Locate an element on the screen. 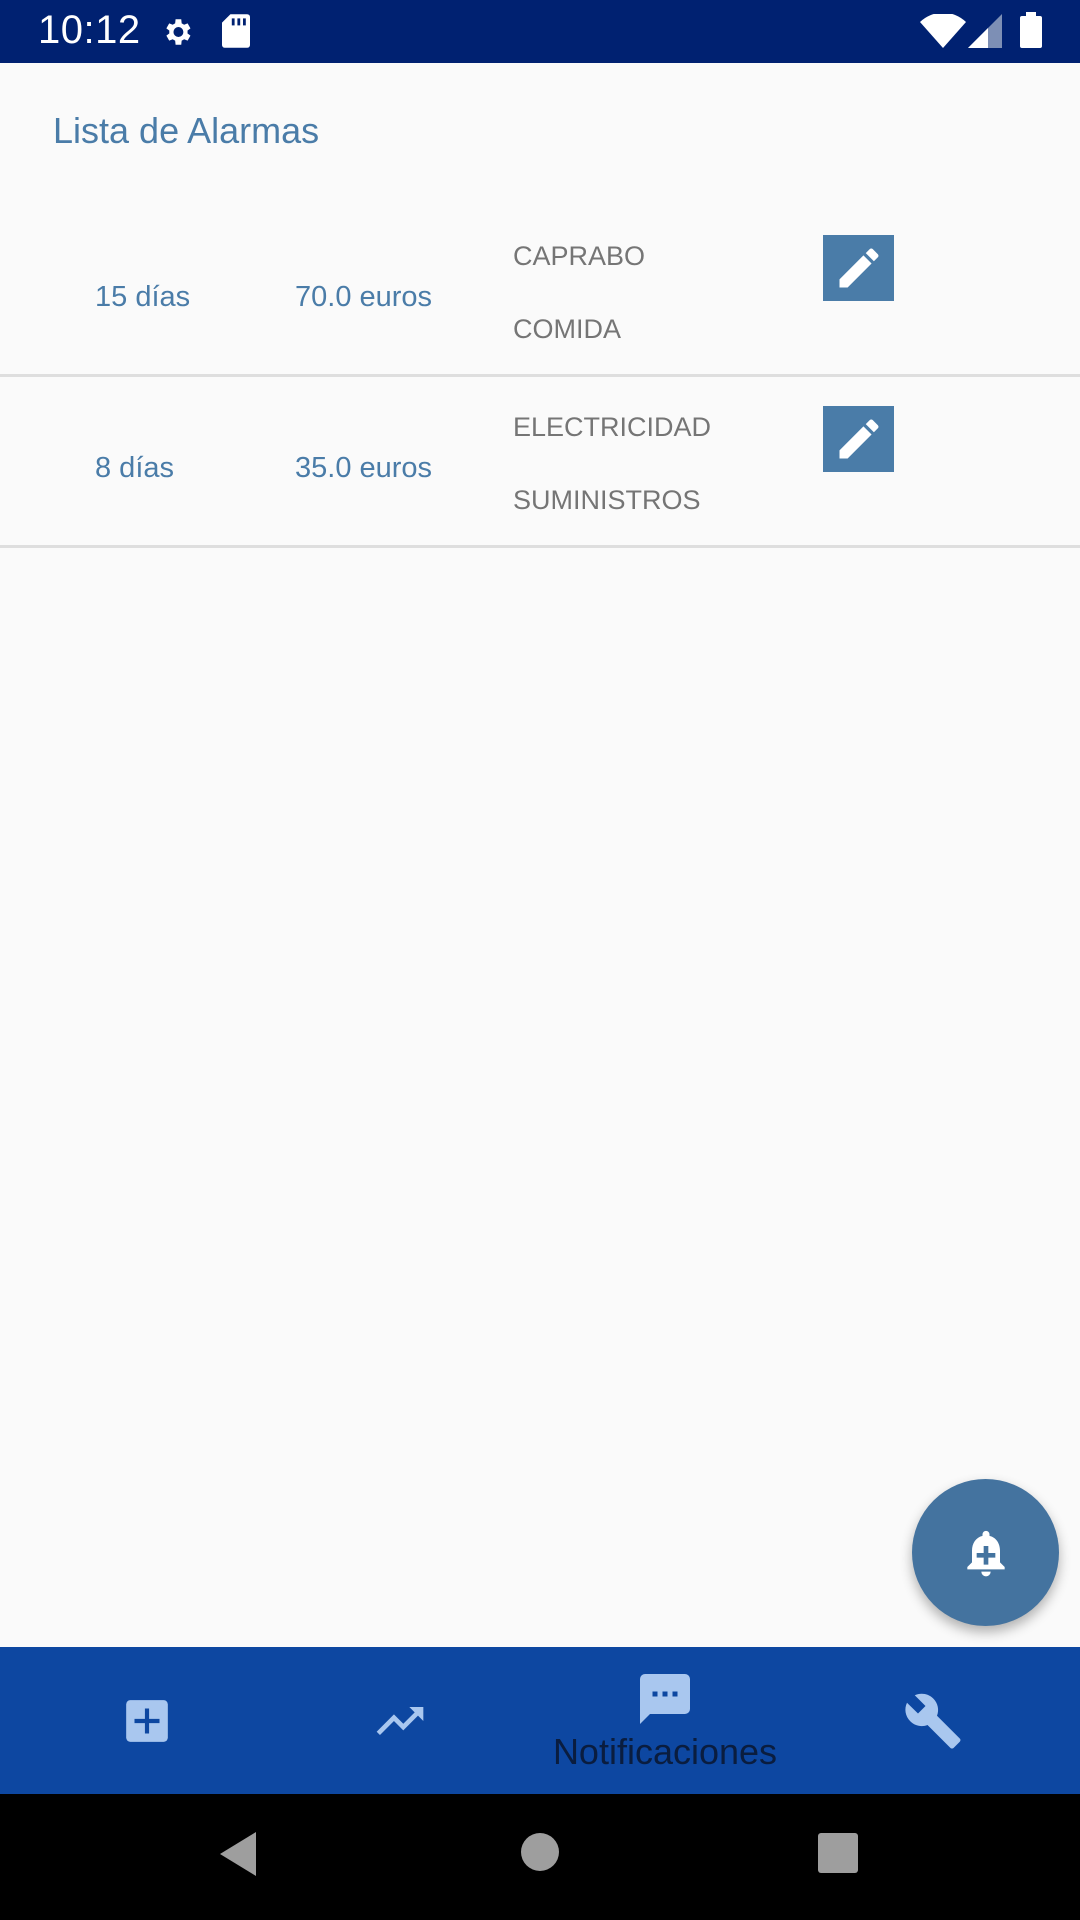 This screenshot has height=1920, width=1080. home-icon is located at coordinates (540, 1854).